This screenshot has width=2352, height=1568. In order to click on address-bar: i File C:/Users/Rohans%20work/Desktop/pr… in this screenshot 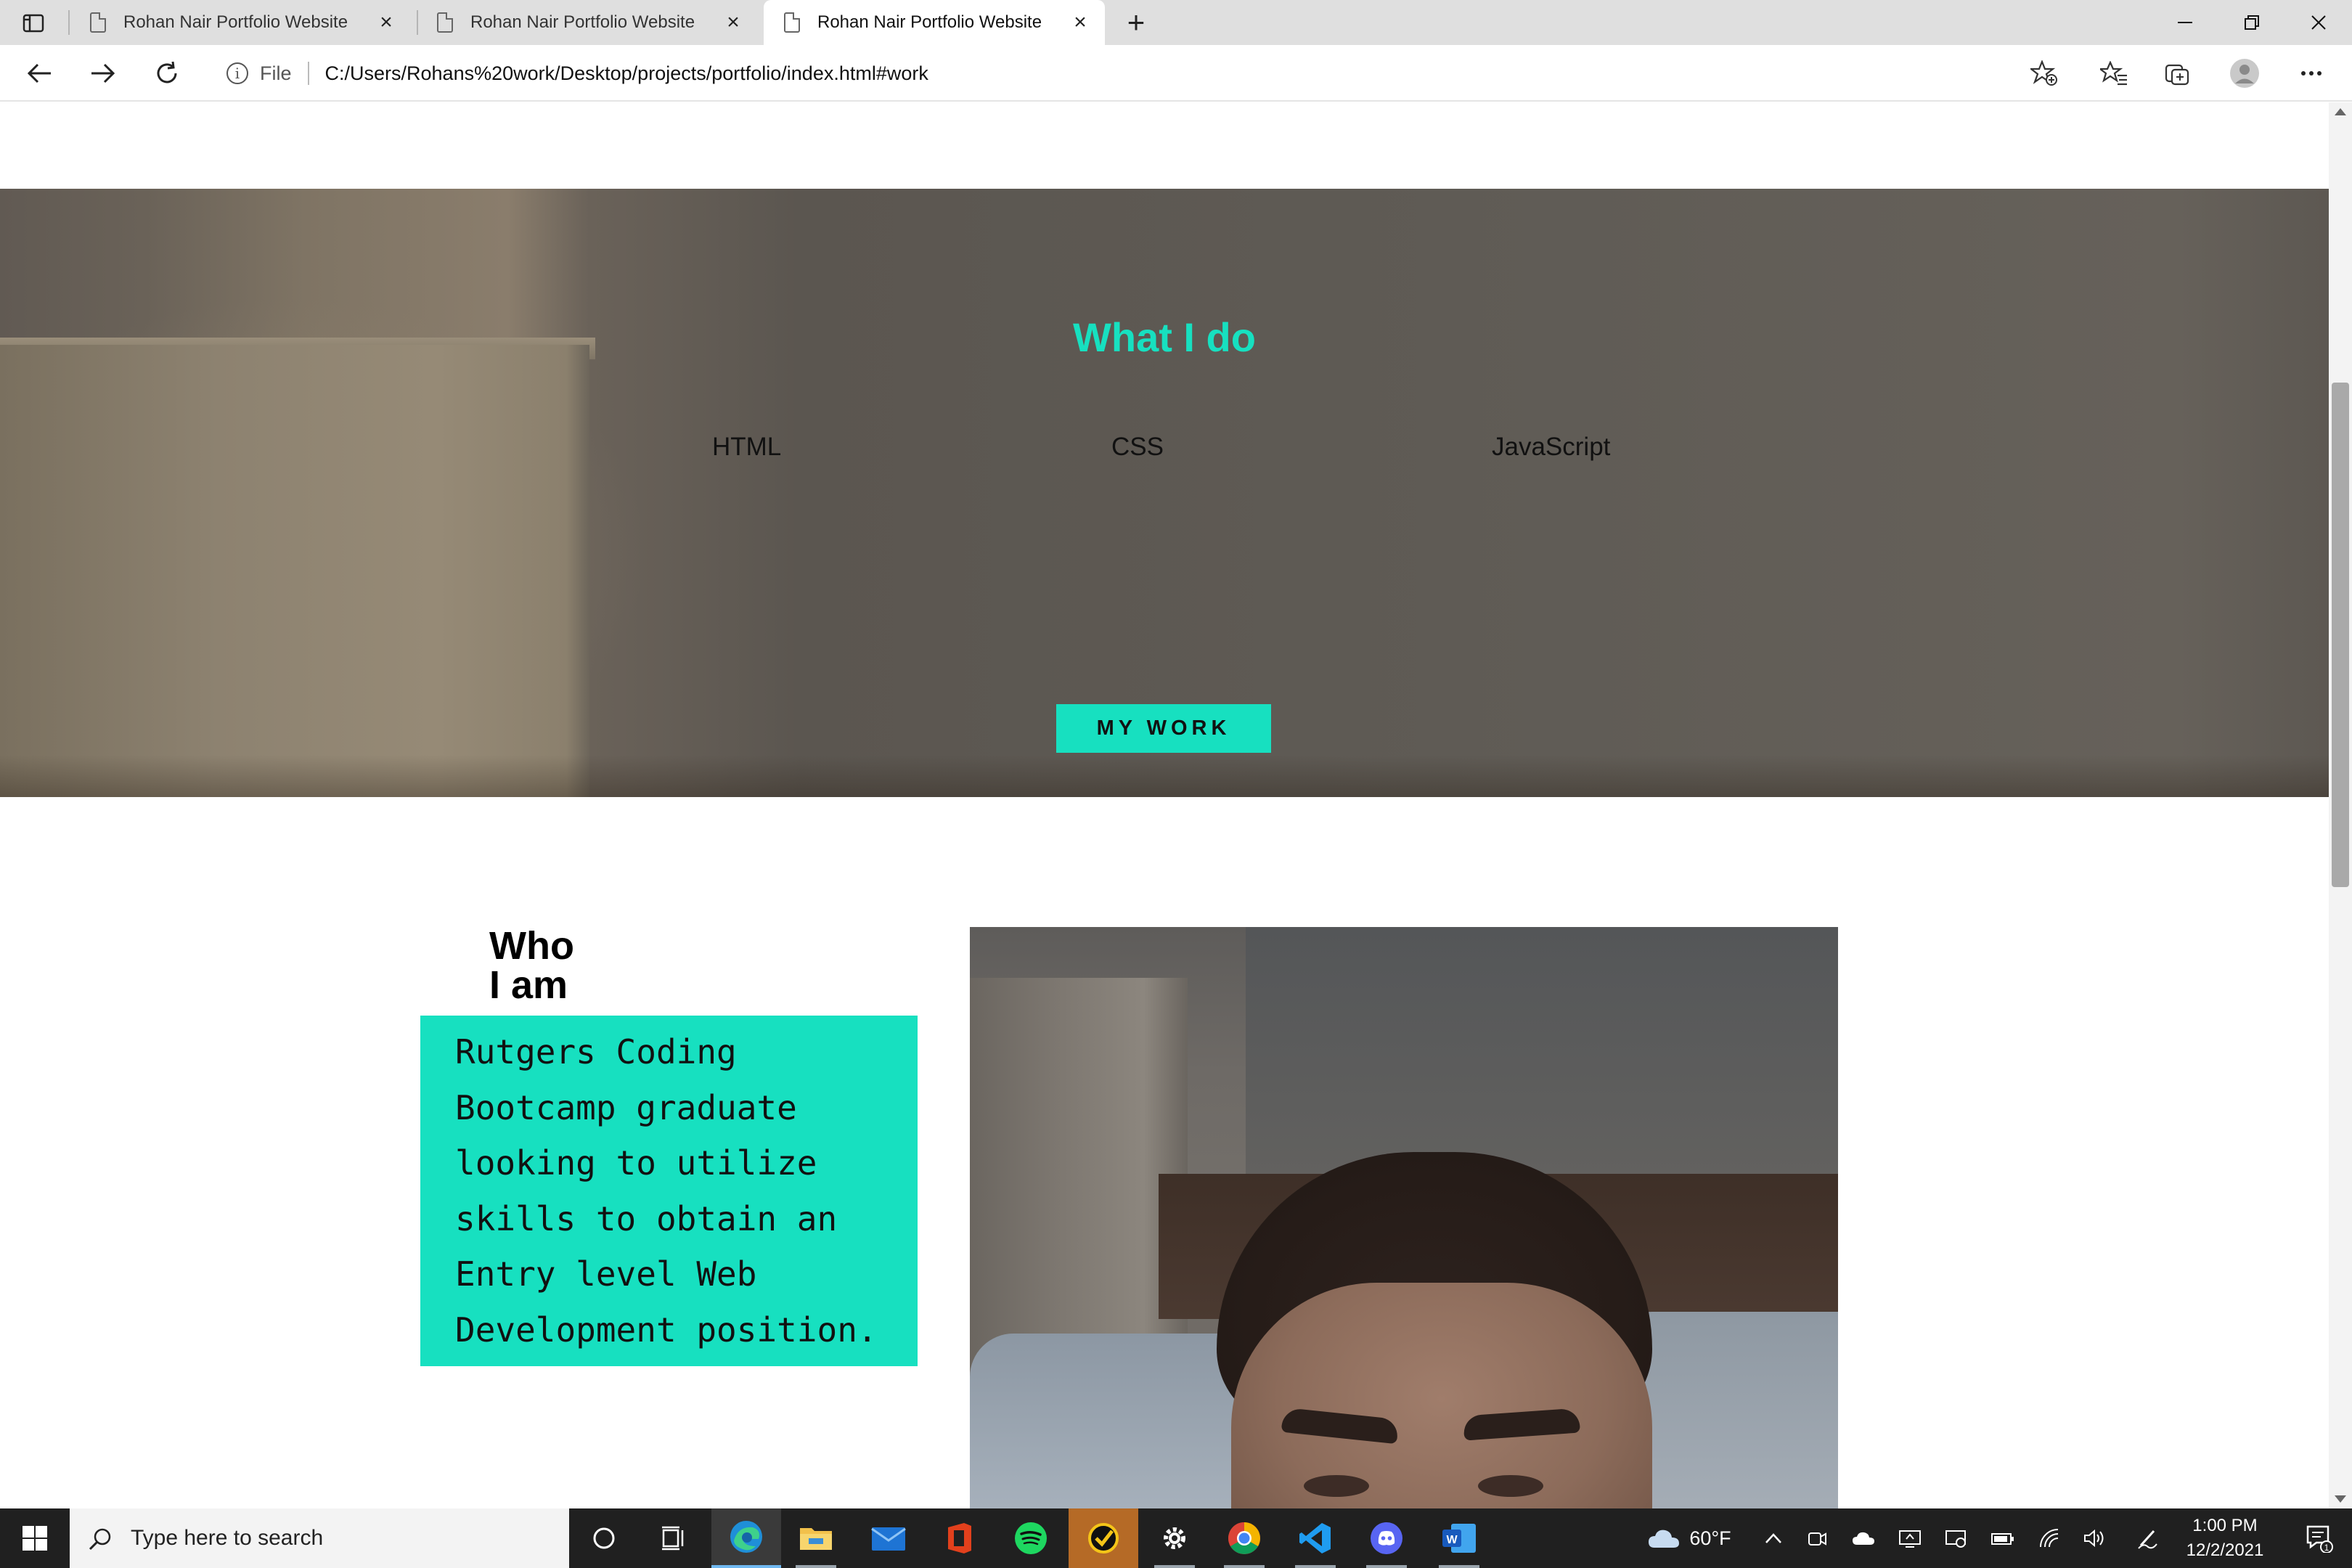, I will do `click(1141, 73)`.